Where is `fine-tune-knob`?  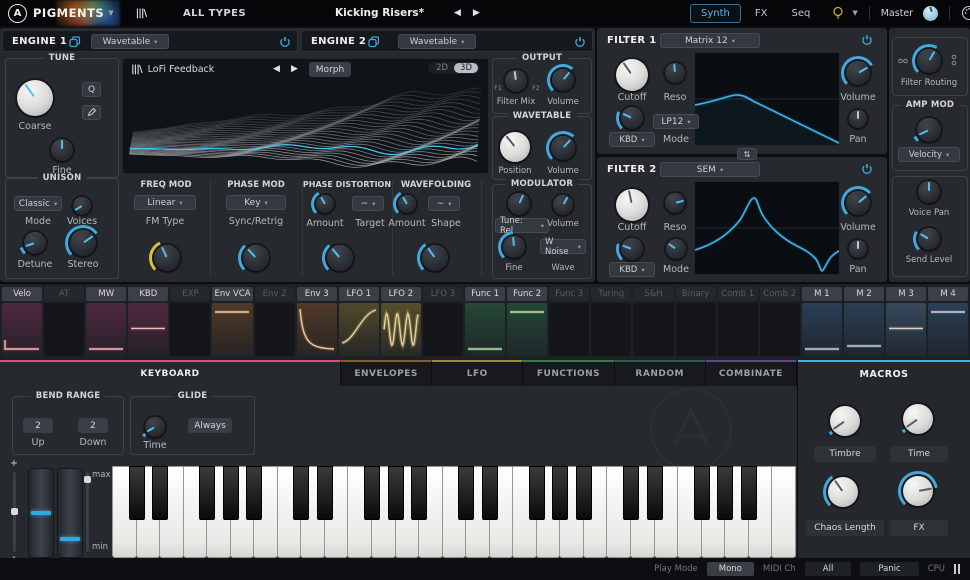 fine-tune-knob is located at coordinates (62, 150).